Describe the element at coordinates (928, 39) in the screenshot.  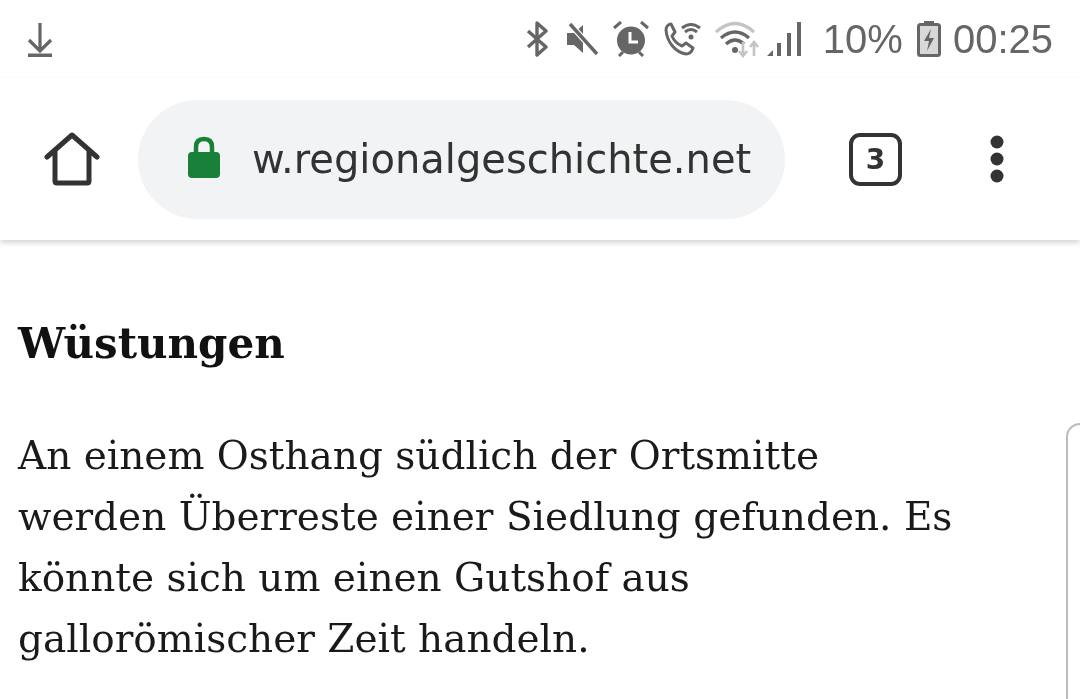
I see `battery-charging-icon` at that location.